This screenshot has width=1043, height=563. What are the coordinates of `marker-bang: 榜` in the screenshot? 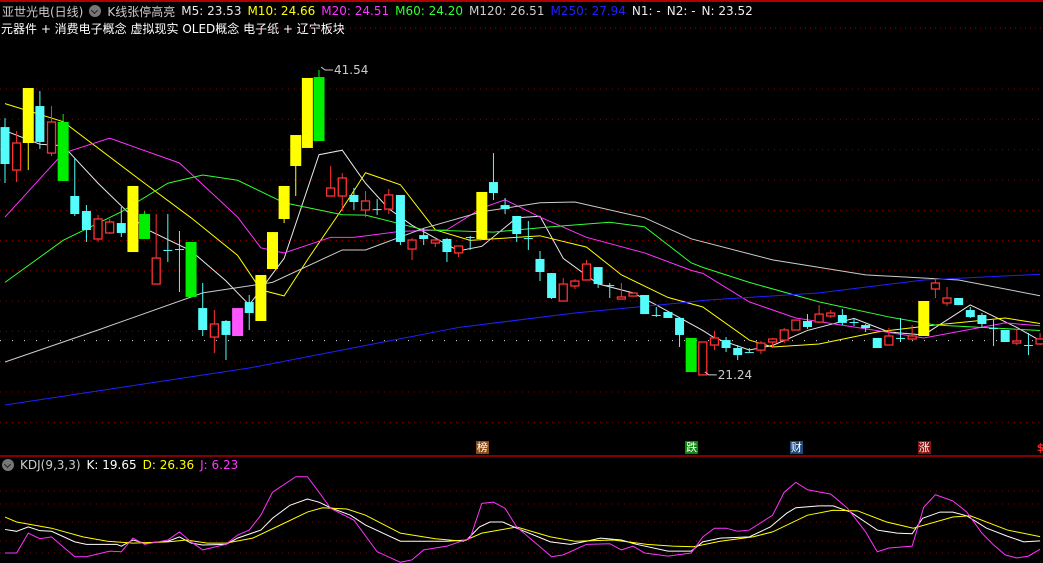 It's located at (482, 447).